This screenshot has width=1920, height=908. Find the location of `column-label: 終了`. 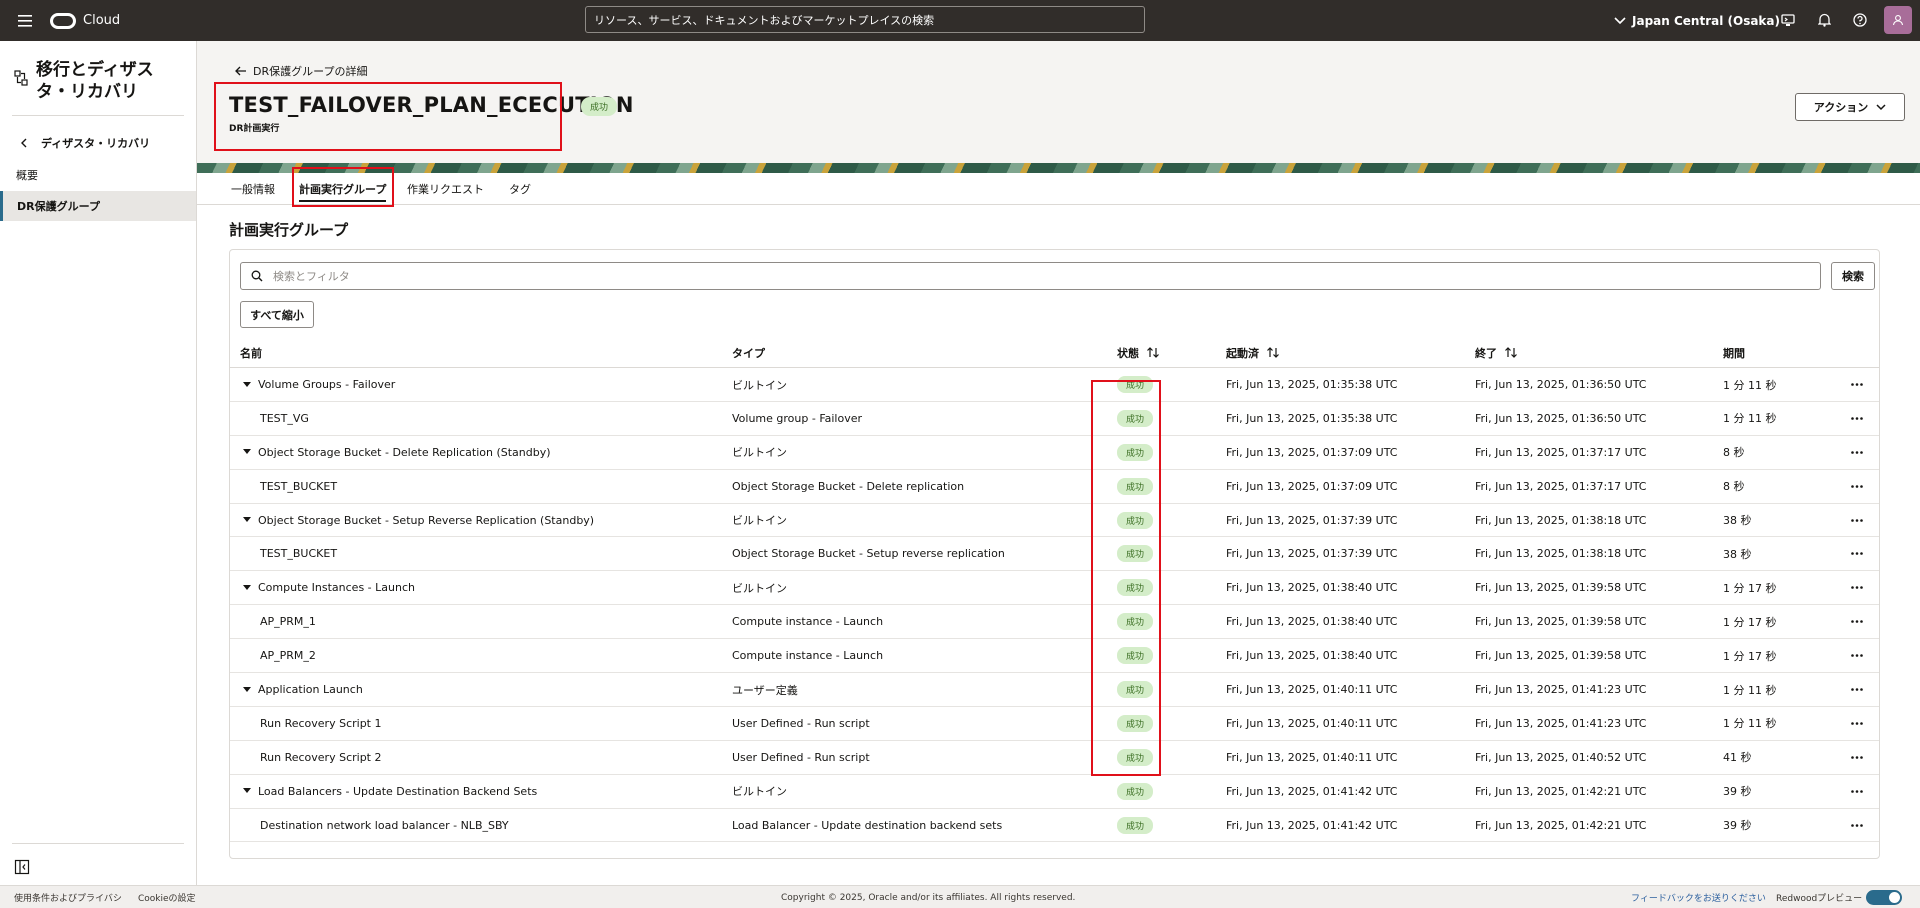

column-label: 終了 is located at coordinates (1486, 353).